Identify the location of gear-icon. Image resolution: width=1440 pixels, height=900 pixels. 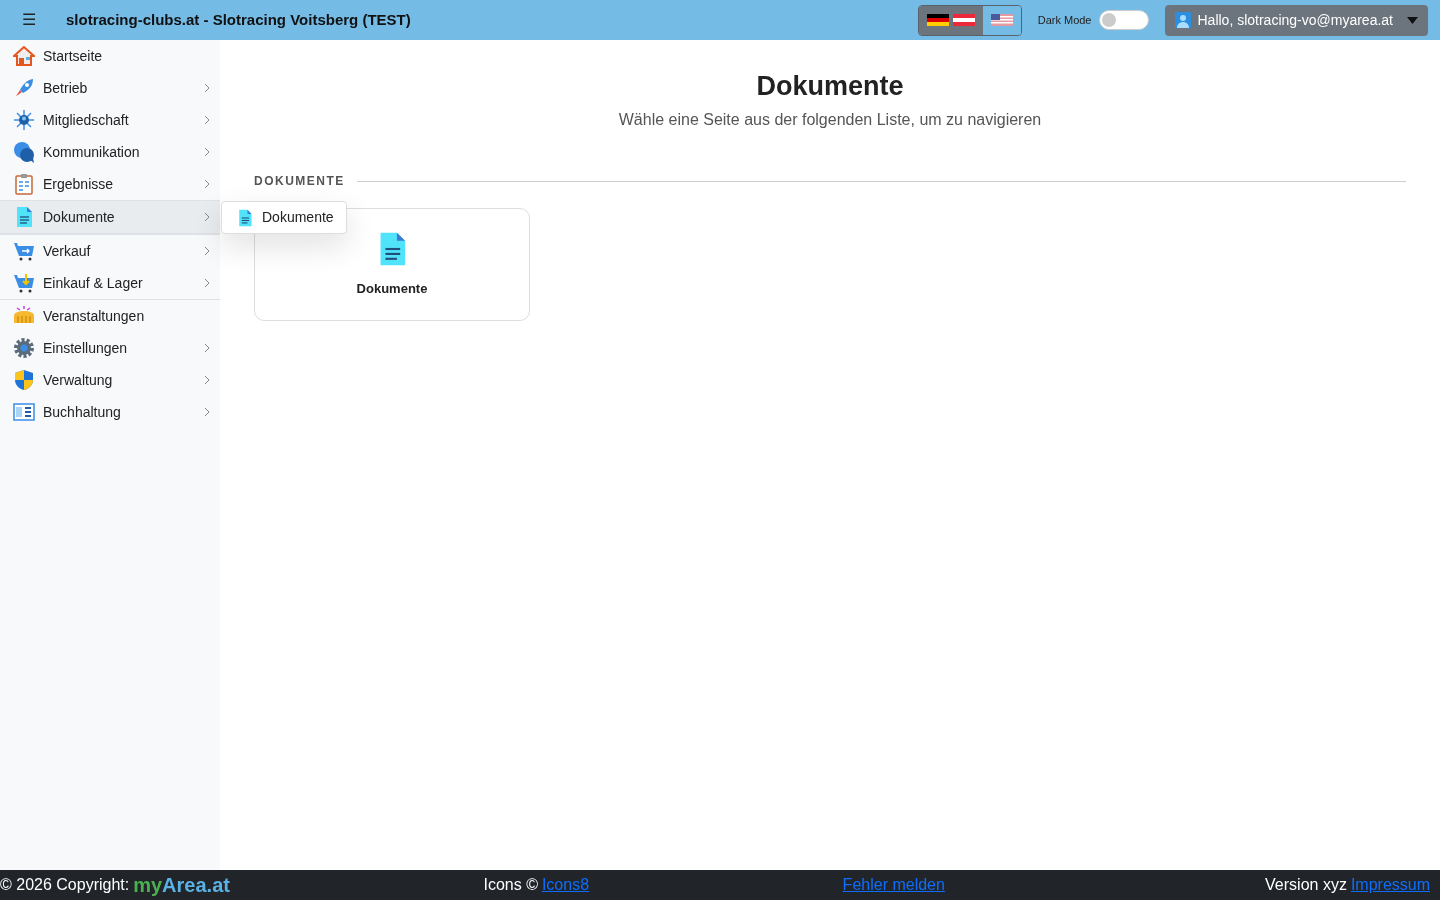
(24, 348).